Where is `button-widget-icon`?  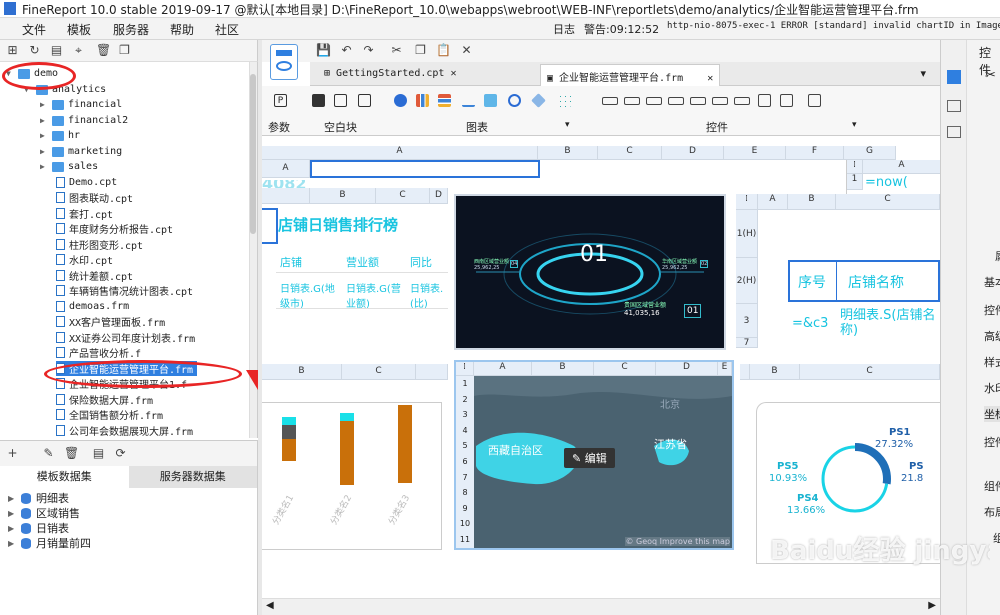
button-widget-icon is located at coordinates (610, 101).